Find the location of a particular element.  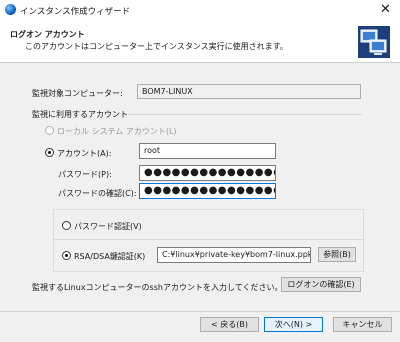

local-system-label: ローカル システム アカウント(L) is located at coordinates (117, 131).